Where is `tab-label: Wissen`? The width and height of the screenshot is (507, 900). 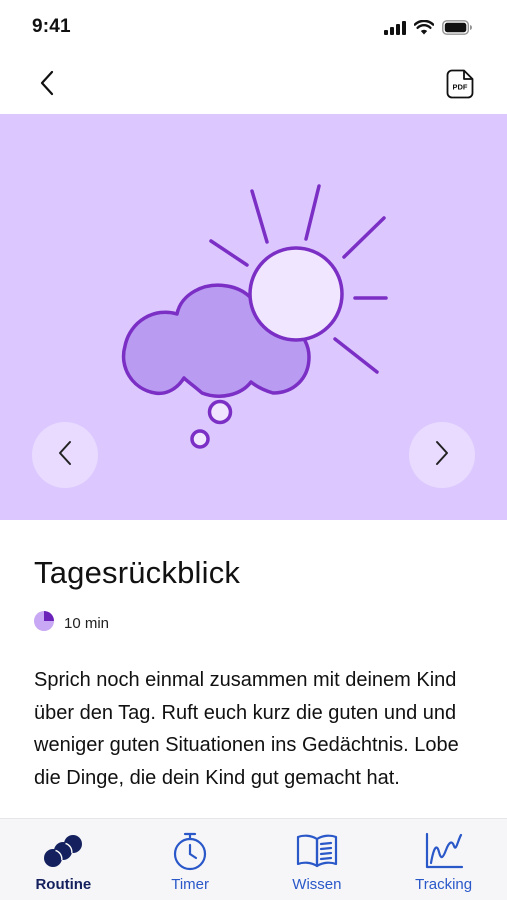 tab-label: Wissen is located at coordinates (317, 884).